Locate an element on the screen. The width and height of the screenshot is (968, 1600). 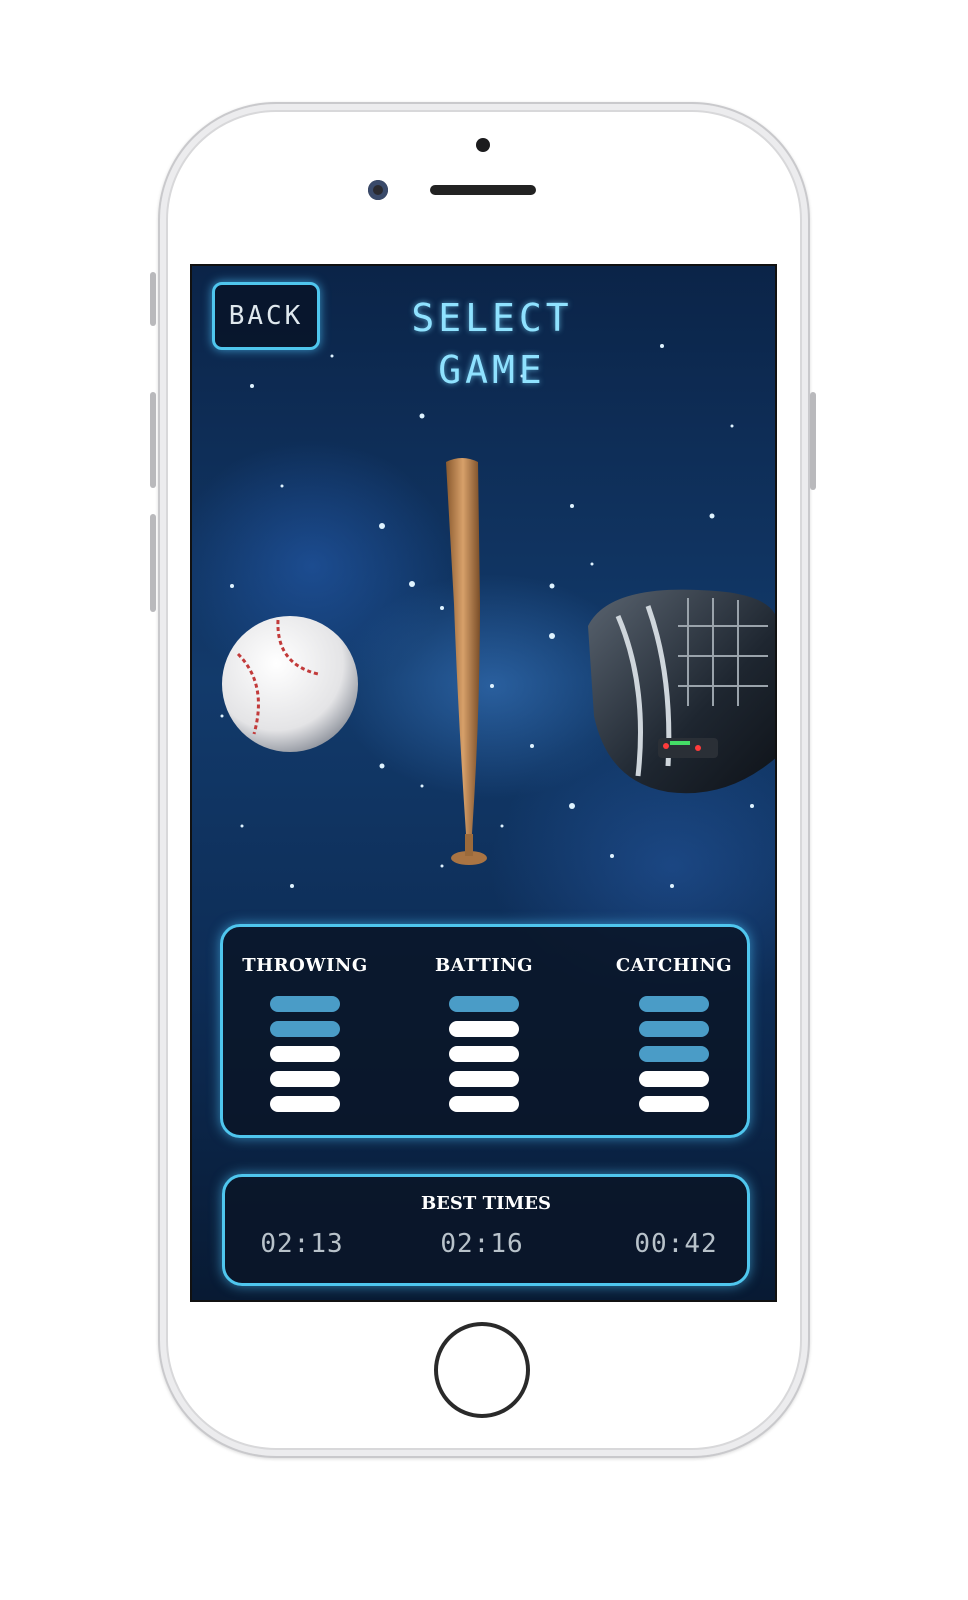
game-catching: CATCHING is located at coordinates (674, 1033).